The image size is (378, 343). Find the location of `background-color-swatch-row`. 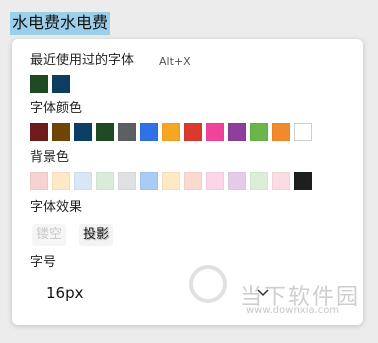

background-color-swatch-row is located at coordinates (171, 181).